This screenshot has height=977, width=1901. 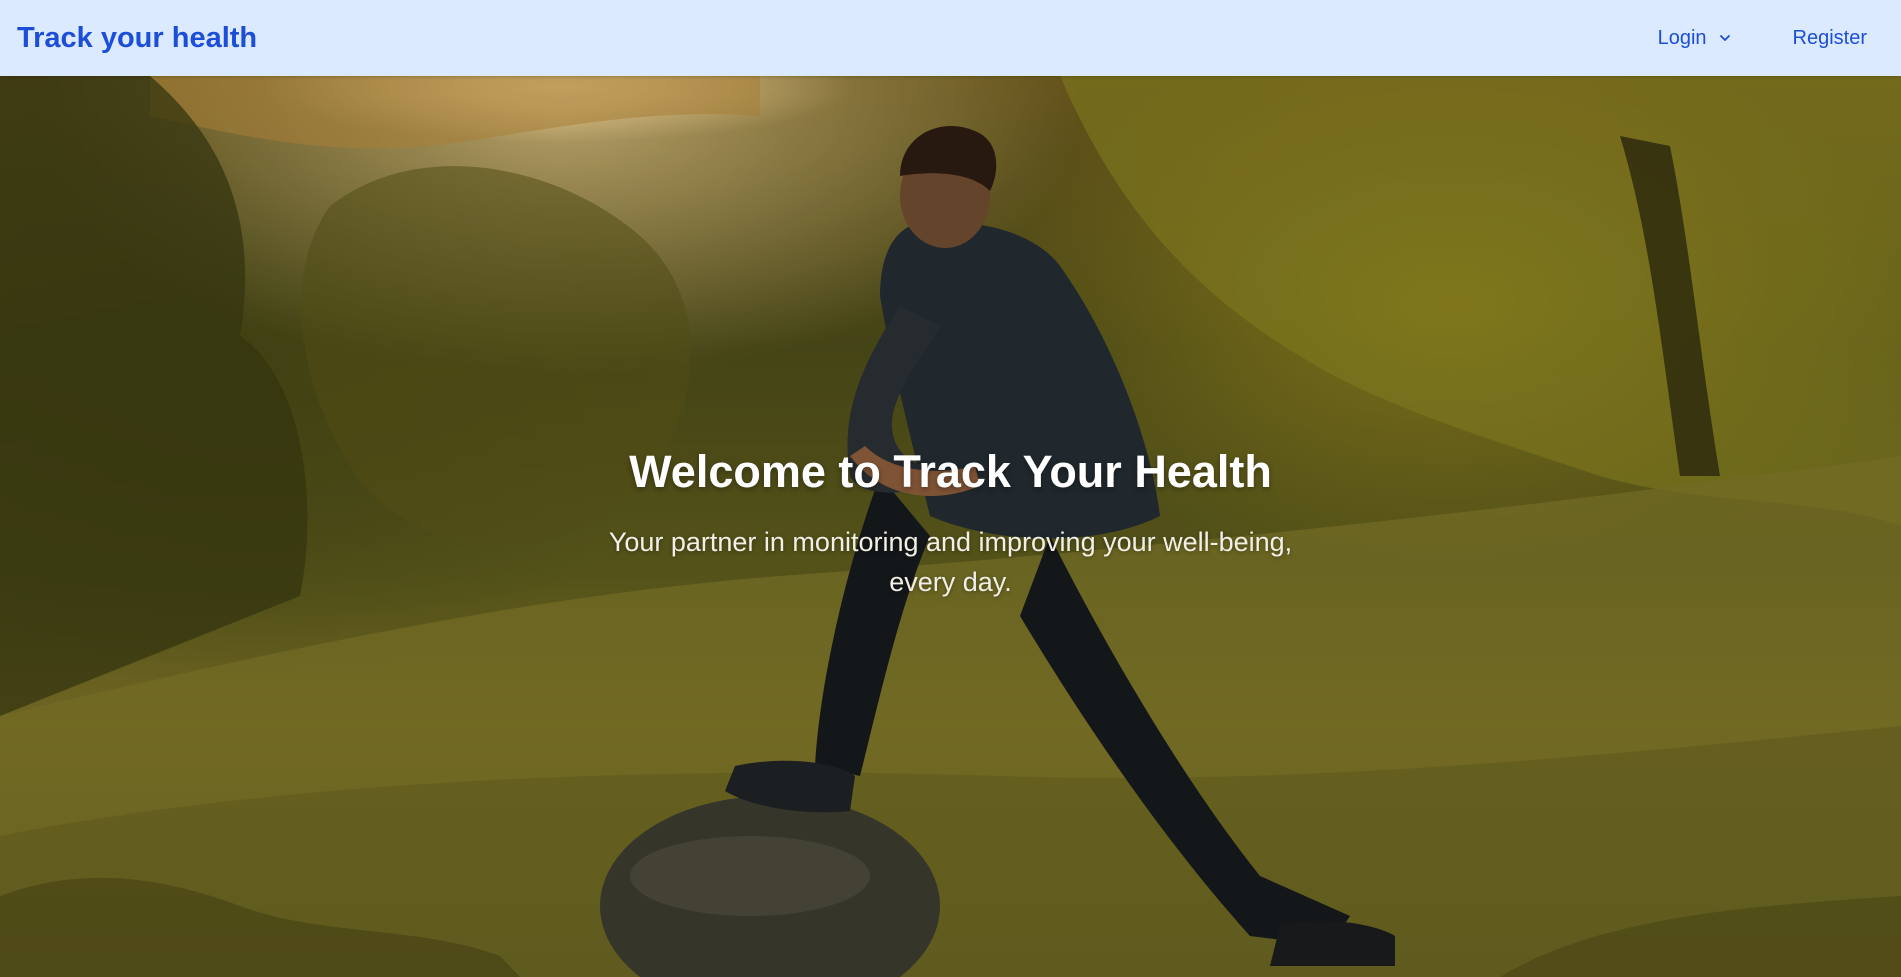 I want to click on hero-title: Welcome to Track Your Health, so click(x=950, y=471).